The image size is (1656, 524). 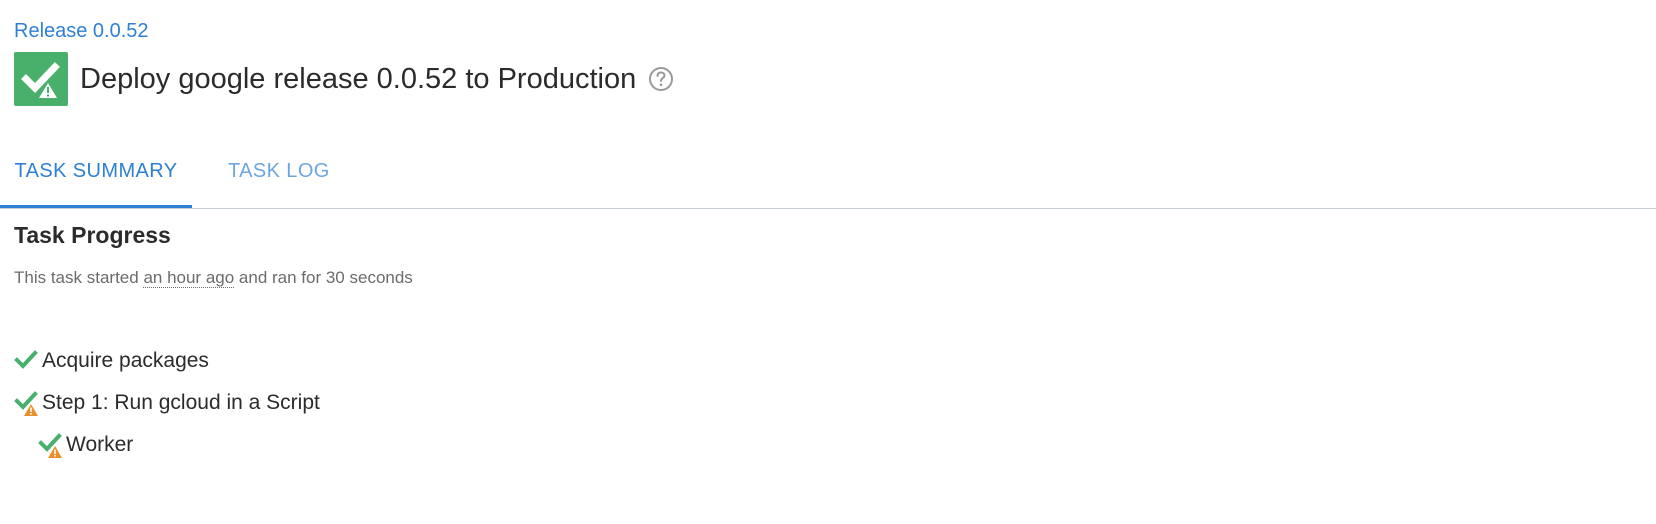 What do you see at coordinates (179, 445) in the screenshot?
I see `task-item-worker: Worker` at bounding box center [179, 445].